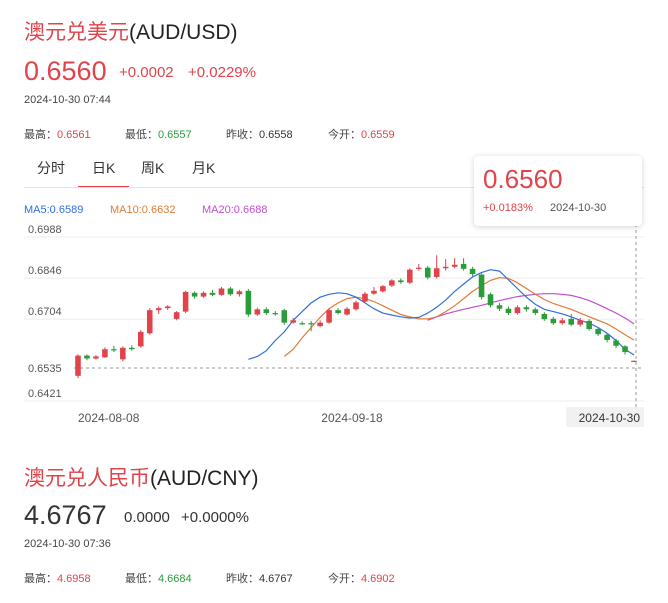 Image resolution: width=668 pixels, height=603 pixels. I want to click on aud-cny-timestamp: 2024-10-30 07:36, so click(67, 544).